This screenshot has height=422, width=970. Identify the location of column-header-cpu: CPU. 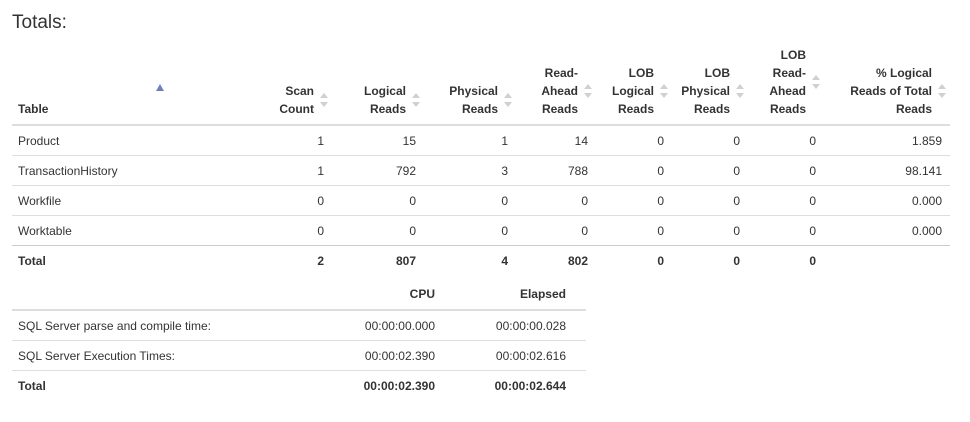
(389, 298).